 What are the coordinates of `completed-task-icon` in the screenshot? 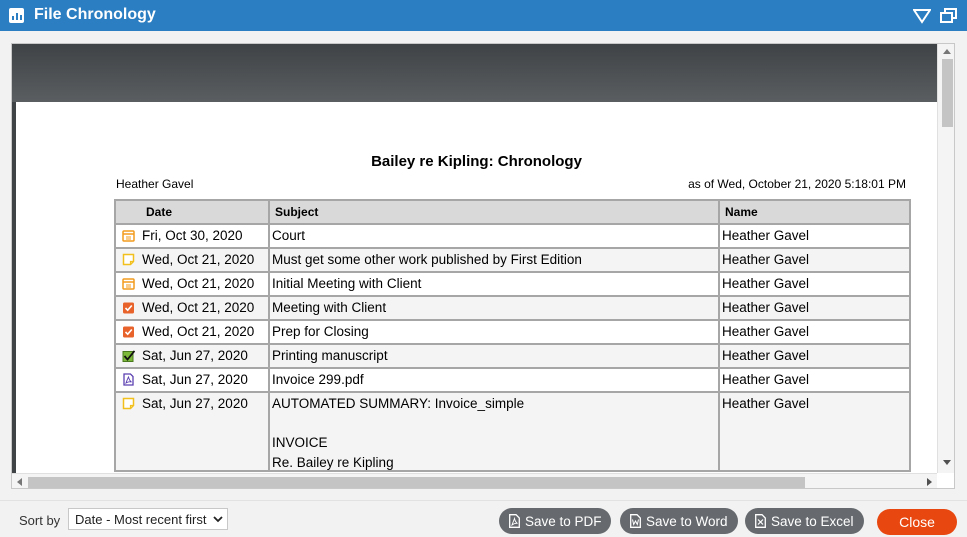 It's located at (128, 356).